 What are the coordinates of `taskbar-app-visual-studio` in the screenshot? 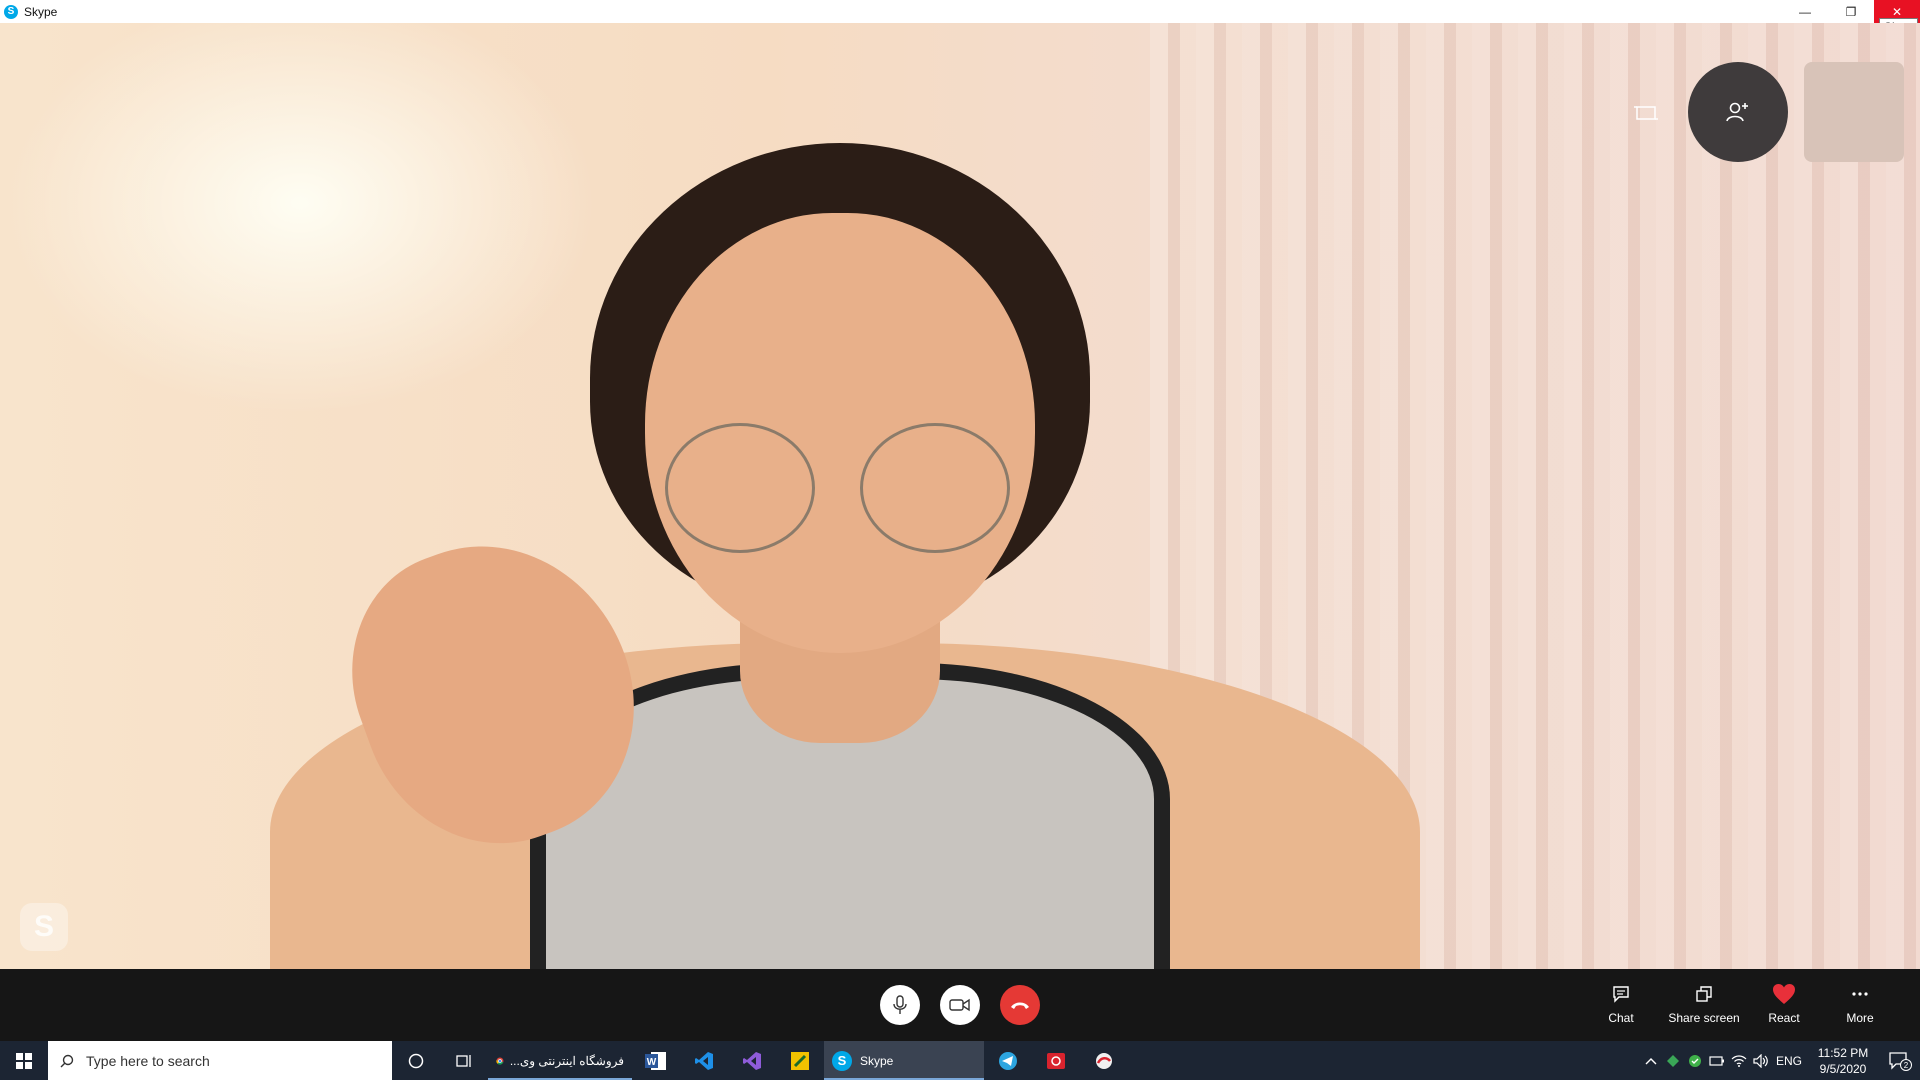 It's located at (752, 1060).